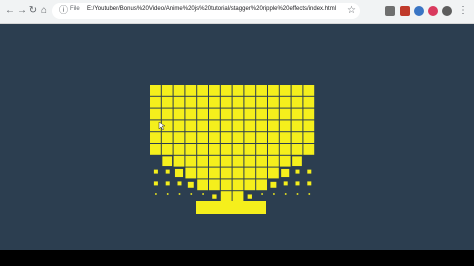  What do you see at coordinates (63, 10) in the screenshot?
I see `info-icon: ⓘ` at bounding box center [63, 10].